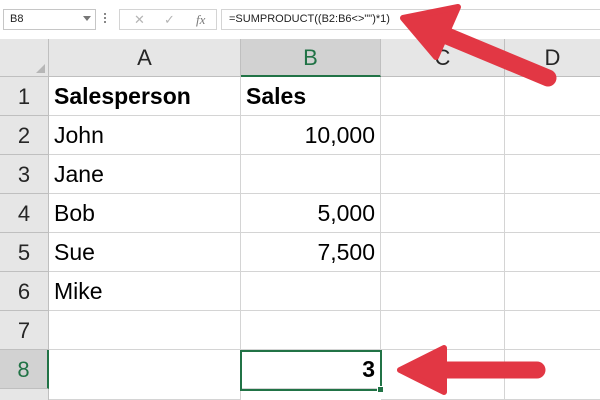 The image size is (600, 400). I want to click on formula-input: =SUMPRODUCT((B2:B6<>"")*1), so click(410, 19).